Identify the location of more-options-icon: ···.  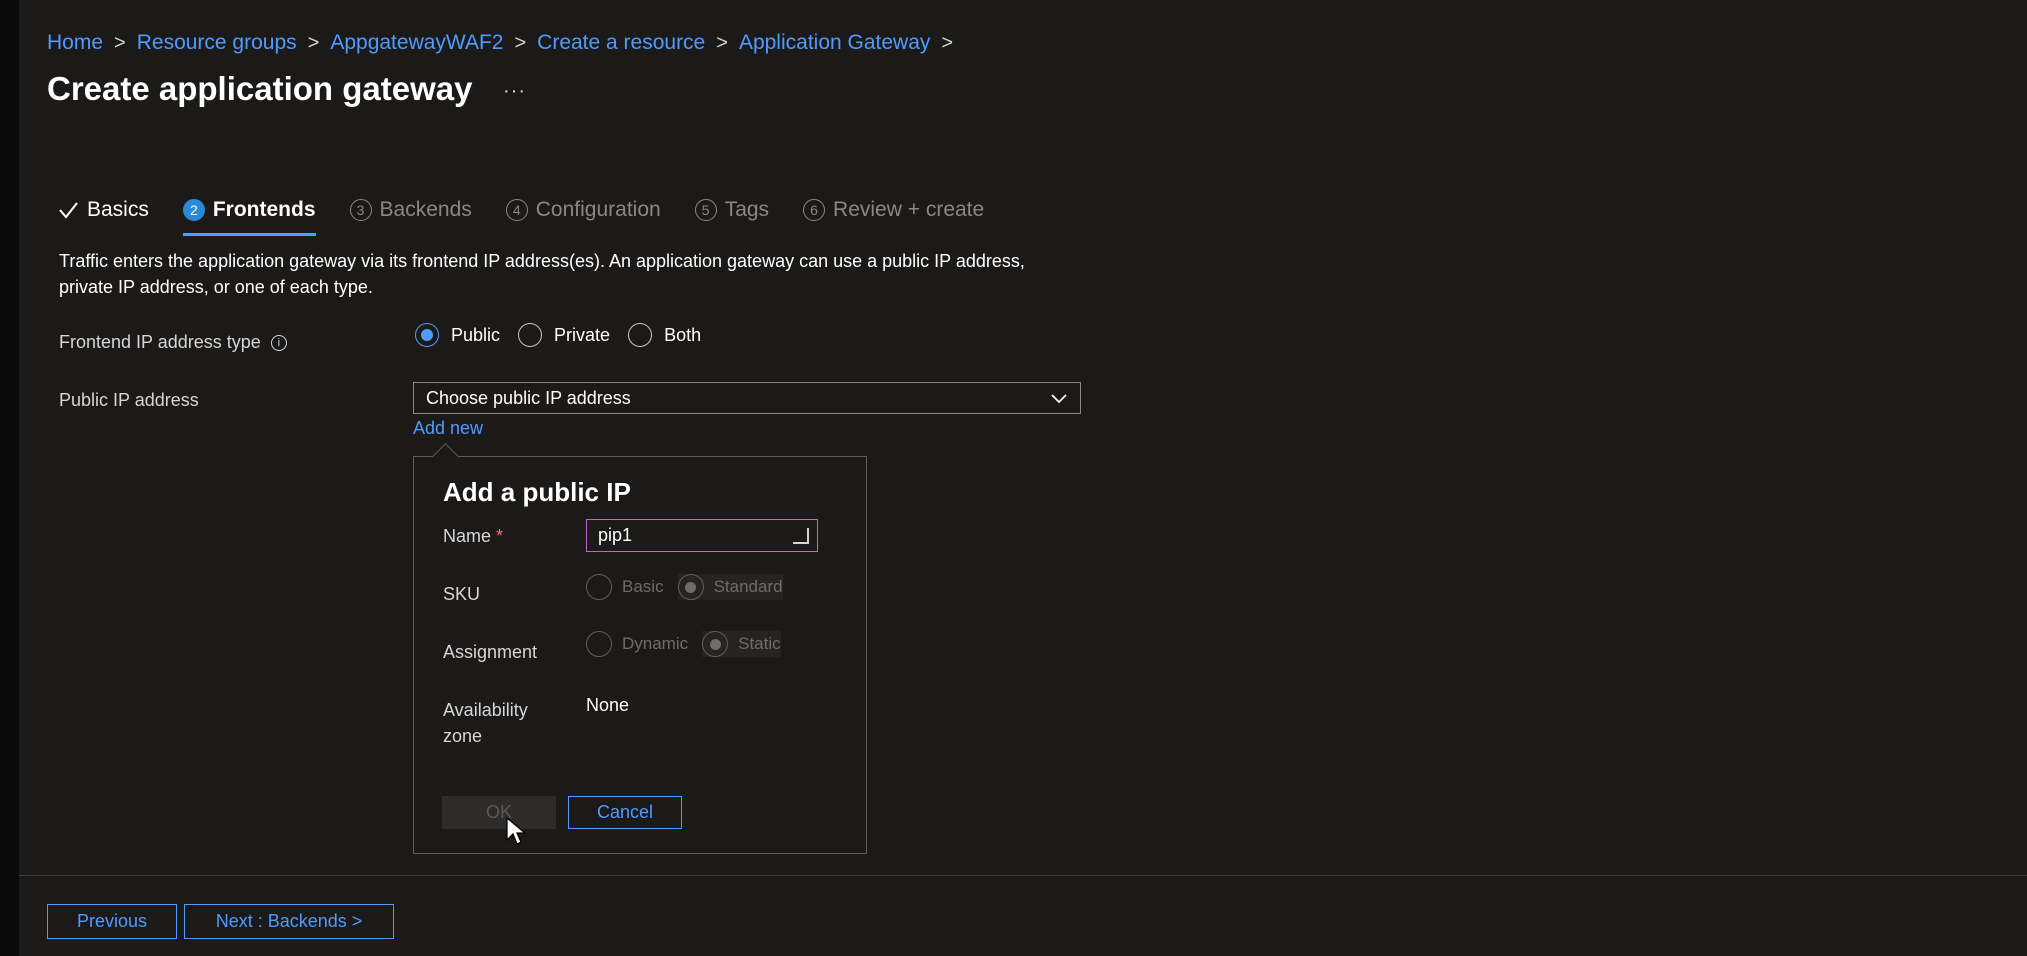
(514, 91).